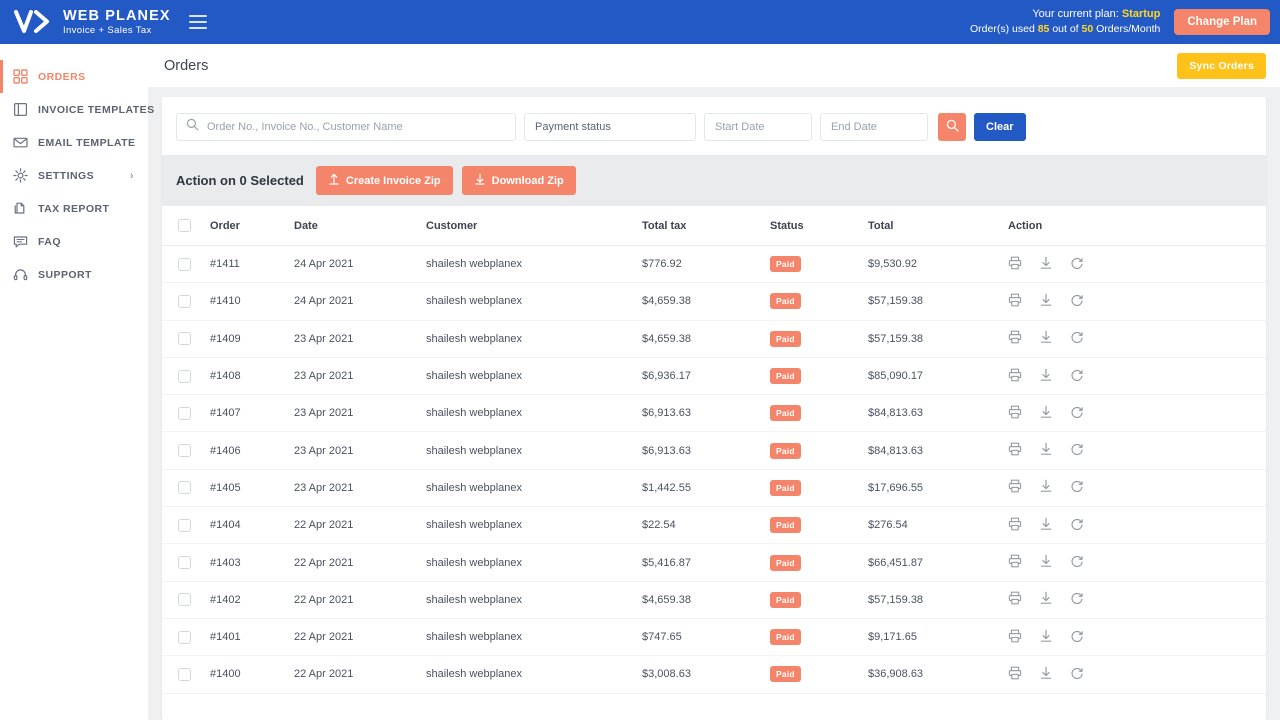 The height and width of the screenshot is (720, 1280). What do you see at coordinates (819, 637) in the screenshot?
I see `cell-status: Paid` at bounding box center [819, 637].